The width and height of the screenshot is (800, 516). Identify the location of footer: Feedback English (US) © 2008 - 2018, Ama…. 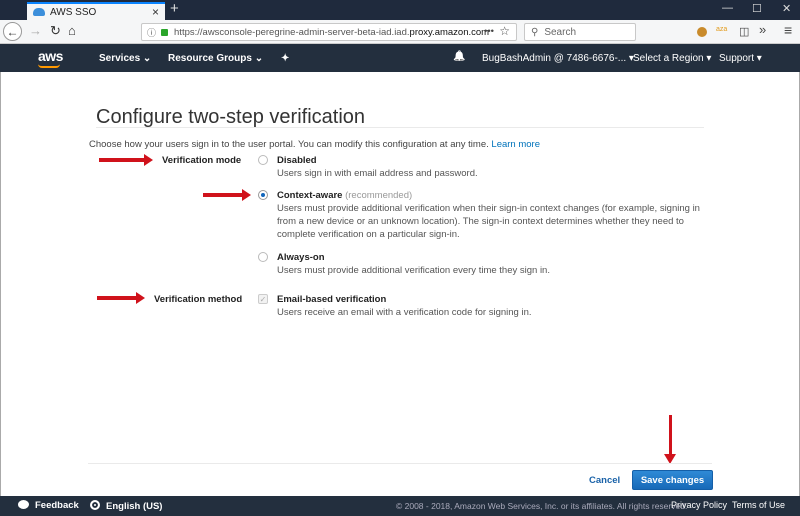
(400, 506).